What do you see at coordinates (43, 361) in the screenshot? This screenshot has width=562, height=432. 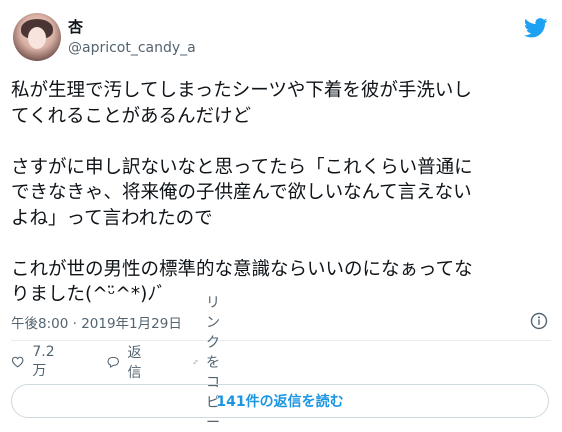 I see `like-count: 7.2万` at bounding box center [43, 361].